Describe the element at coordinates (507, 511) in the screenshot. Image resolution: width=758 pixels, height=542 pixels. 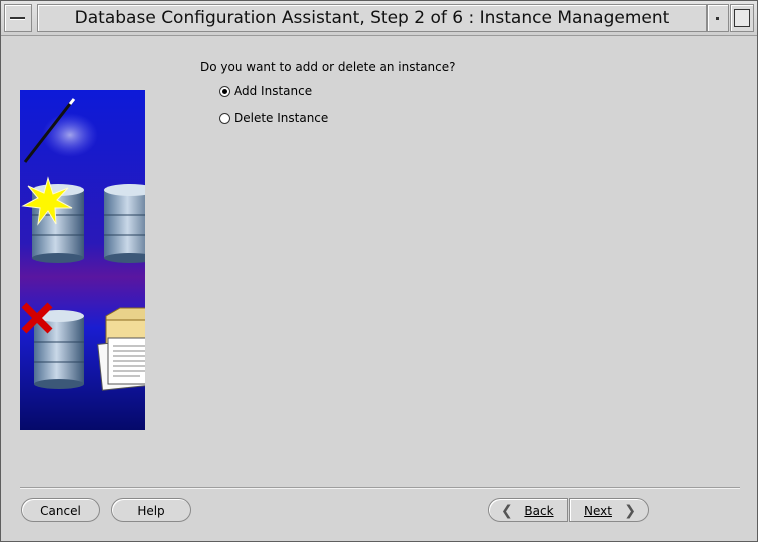
I see `back-chevron-icon: ❮` at that location.